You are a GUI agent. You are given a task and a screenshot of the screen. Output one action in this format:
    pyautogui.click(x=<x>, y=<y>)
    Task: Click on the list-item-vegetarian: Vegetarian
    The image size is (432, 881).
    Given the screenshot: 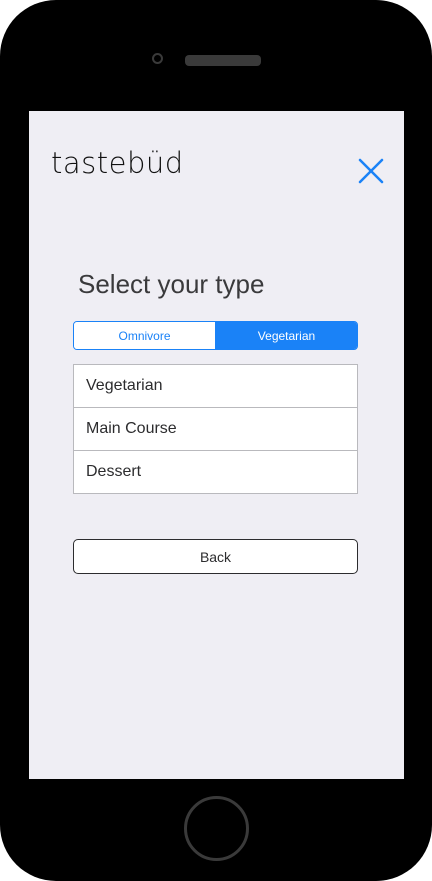 What is the action you would take?
    pyautogui.click(x=215, y=386)
    